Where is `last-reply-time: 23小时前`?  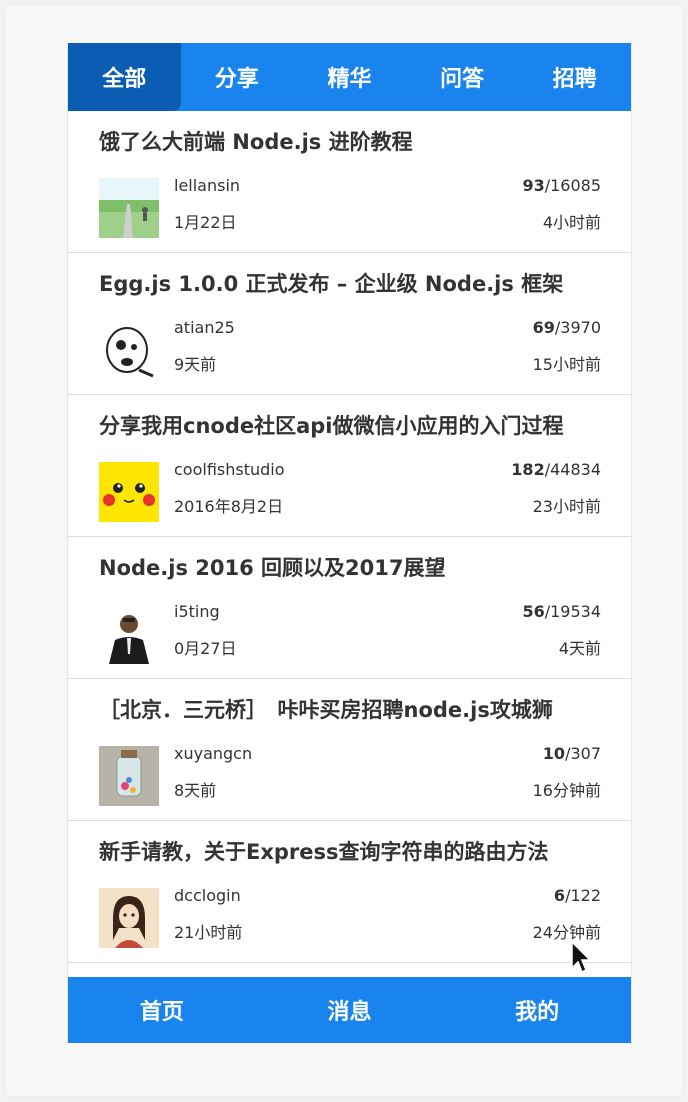 last-reply-time: 23小时前 is located at coordinates (566, 506).